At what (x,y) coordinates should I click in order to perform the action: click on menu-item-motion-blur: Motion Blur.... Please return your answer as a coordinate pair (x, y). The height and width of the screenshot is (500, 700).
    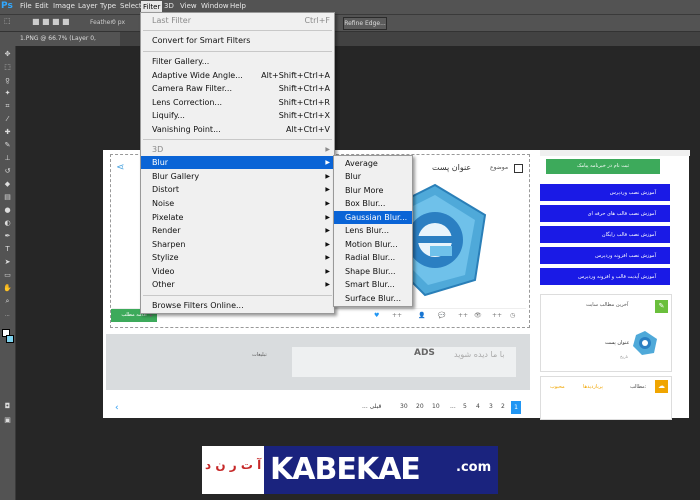
    Looking at the image, I should click on (373, 244).